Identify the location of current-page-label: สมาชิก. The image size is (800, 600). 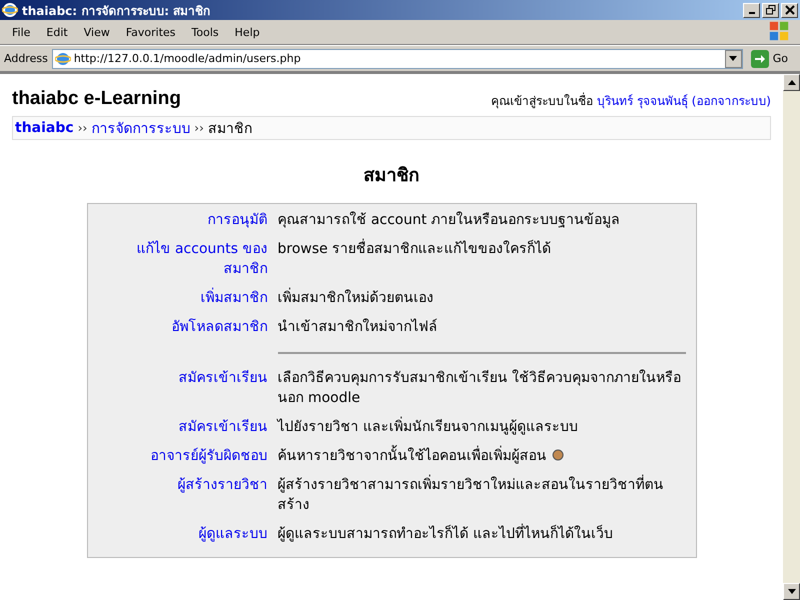
(230, 129).